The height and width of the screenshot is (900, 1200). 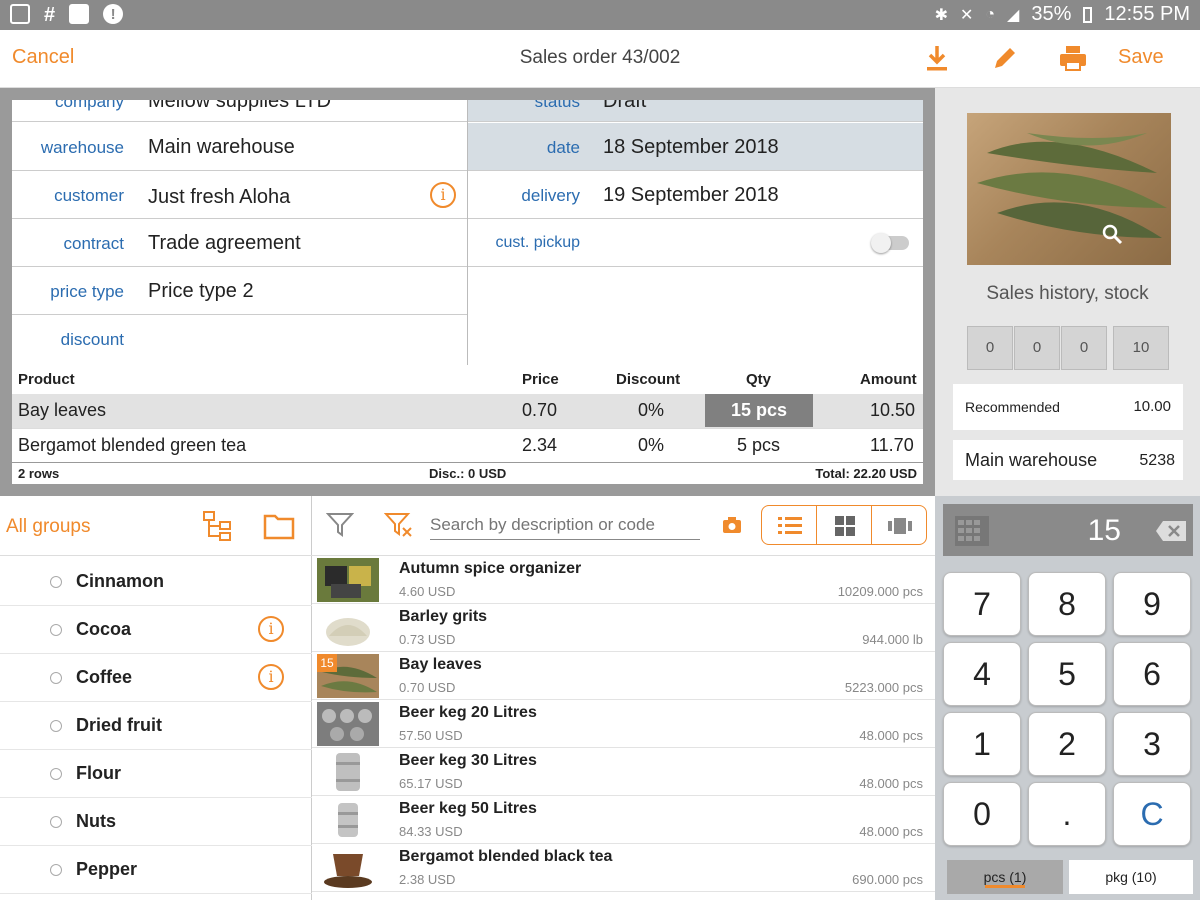 I want to click on download-icon, so click(x=937, y=58).